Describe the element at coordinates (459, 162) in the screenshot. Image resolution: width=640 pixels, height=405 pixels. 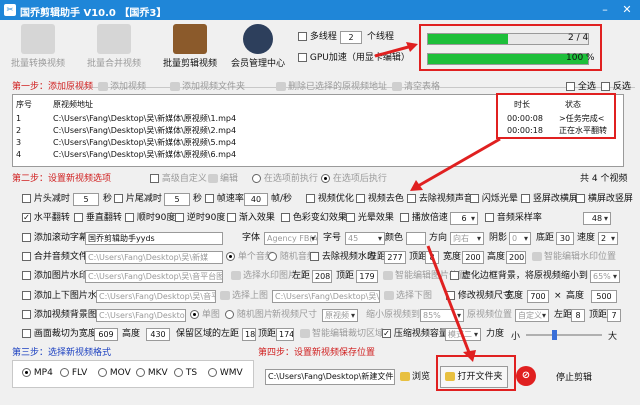
I see `arrow-to-hflip` at that location.